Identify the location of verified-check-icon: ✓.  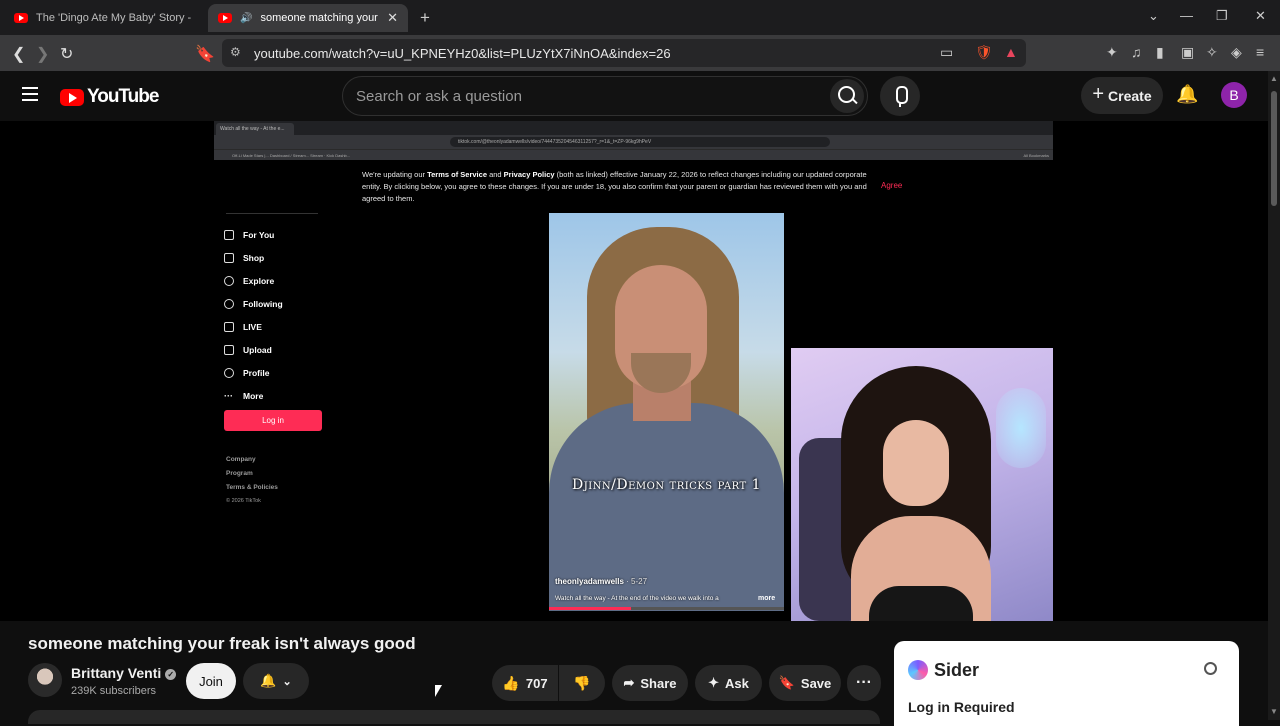
(171, 674).